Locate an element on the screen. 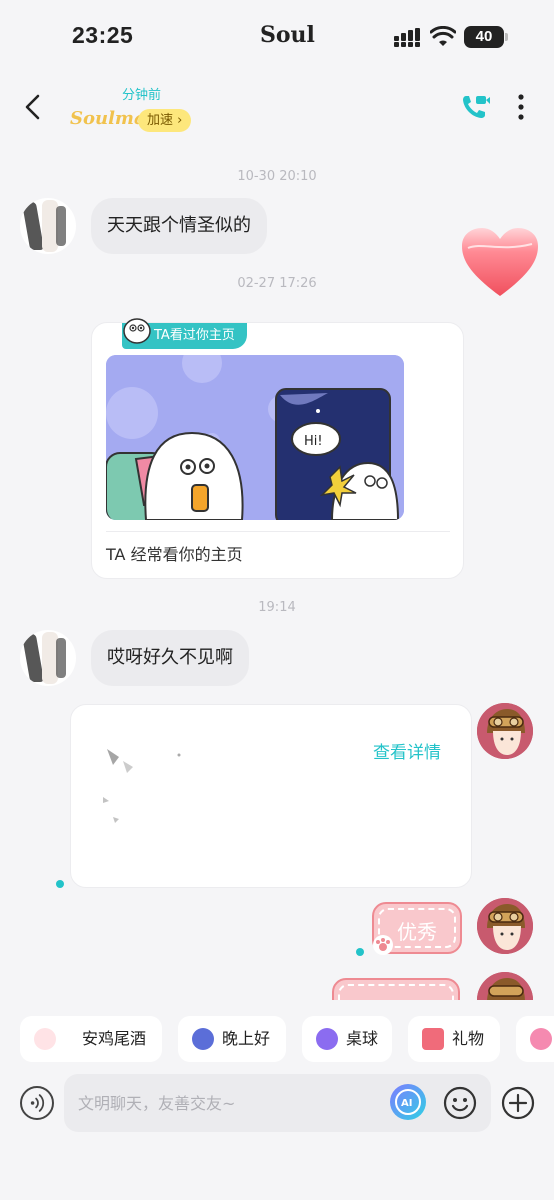 The height and width of the screenshot is (1200, 554). chip-label: 安鸡尾酒 is located at coordinates (114, 1038).